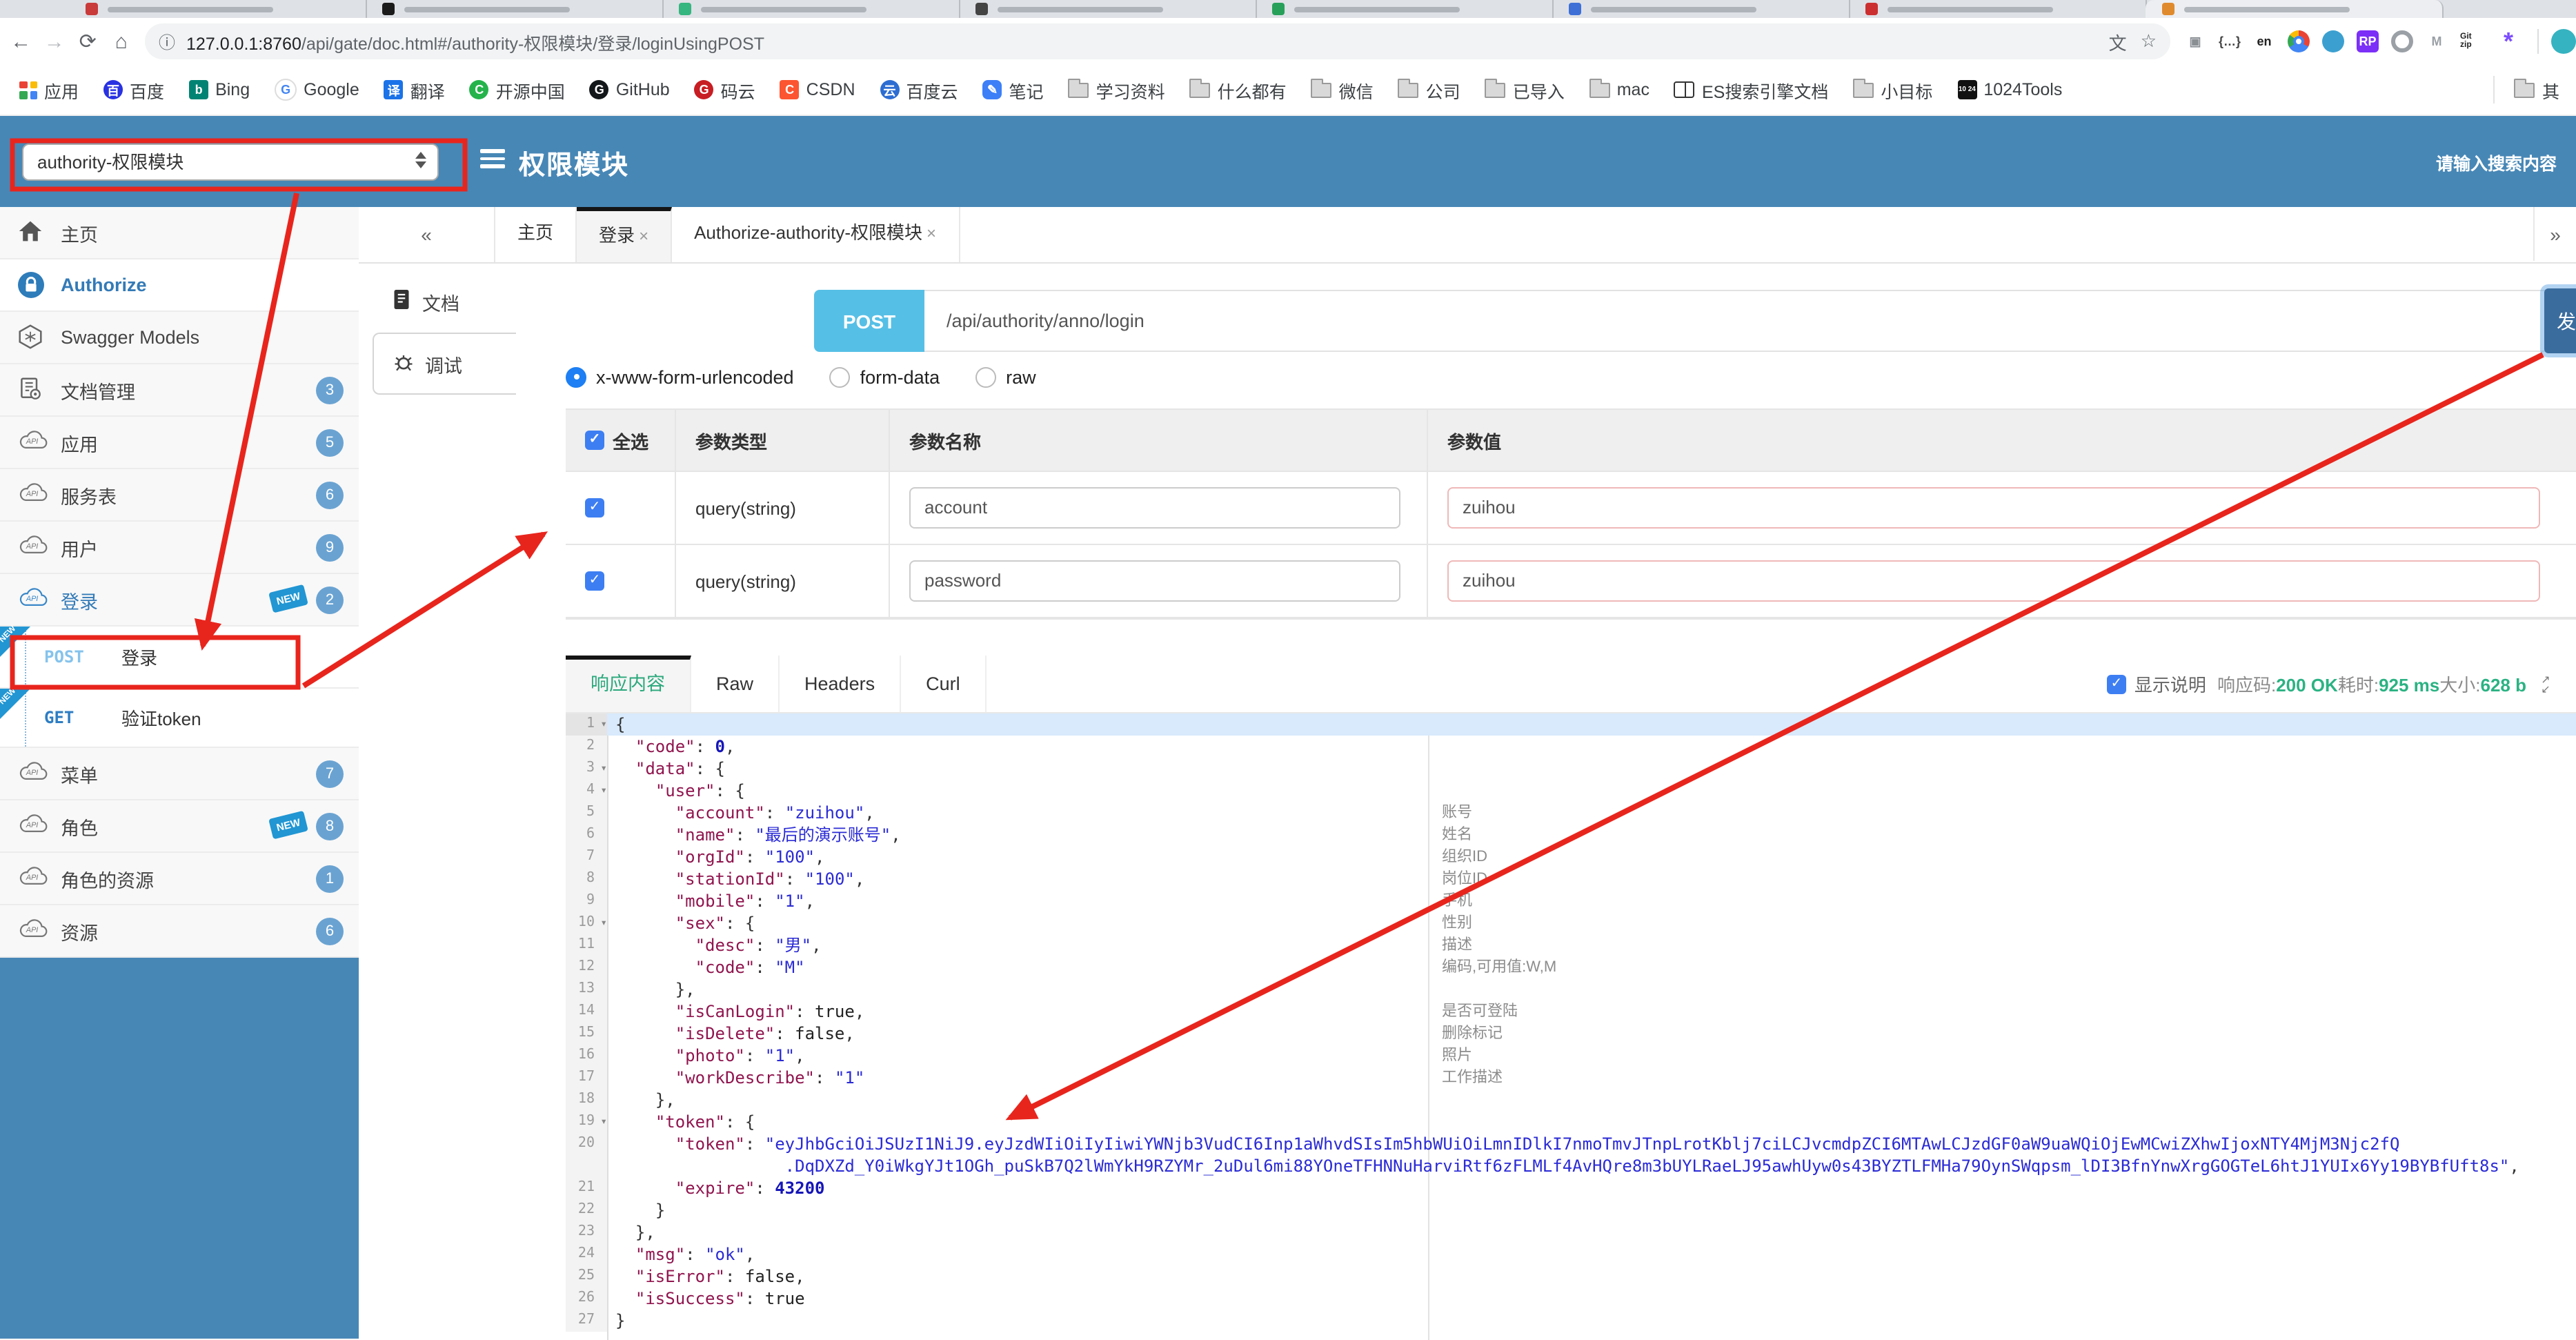  Describe the element at coordinates (179, 879) in the screenshot. I see `sidebar-item-角色的资源: API 角色的资源 1` at that location.